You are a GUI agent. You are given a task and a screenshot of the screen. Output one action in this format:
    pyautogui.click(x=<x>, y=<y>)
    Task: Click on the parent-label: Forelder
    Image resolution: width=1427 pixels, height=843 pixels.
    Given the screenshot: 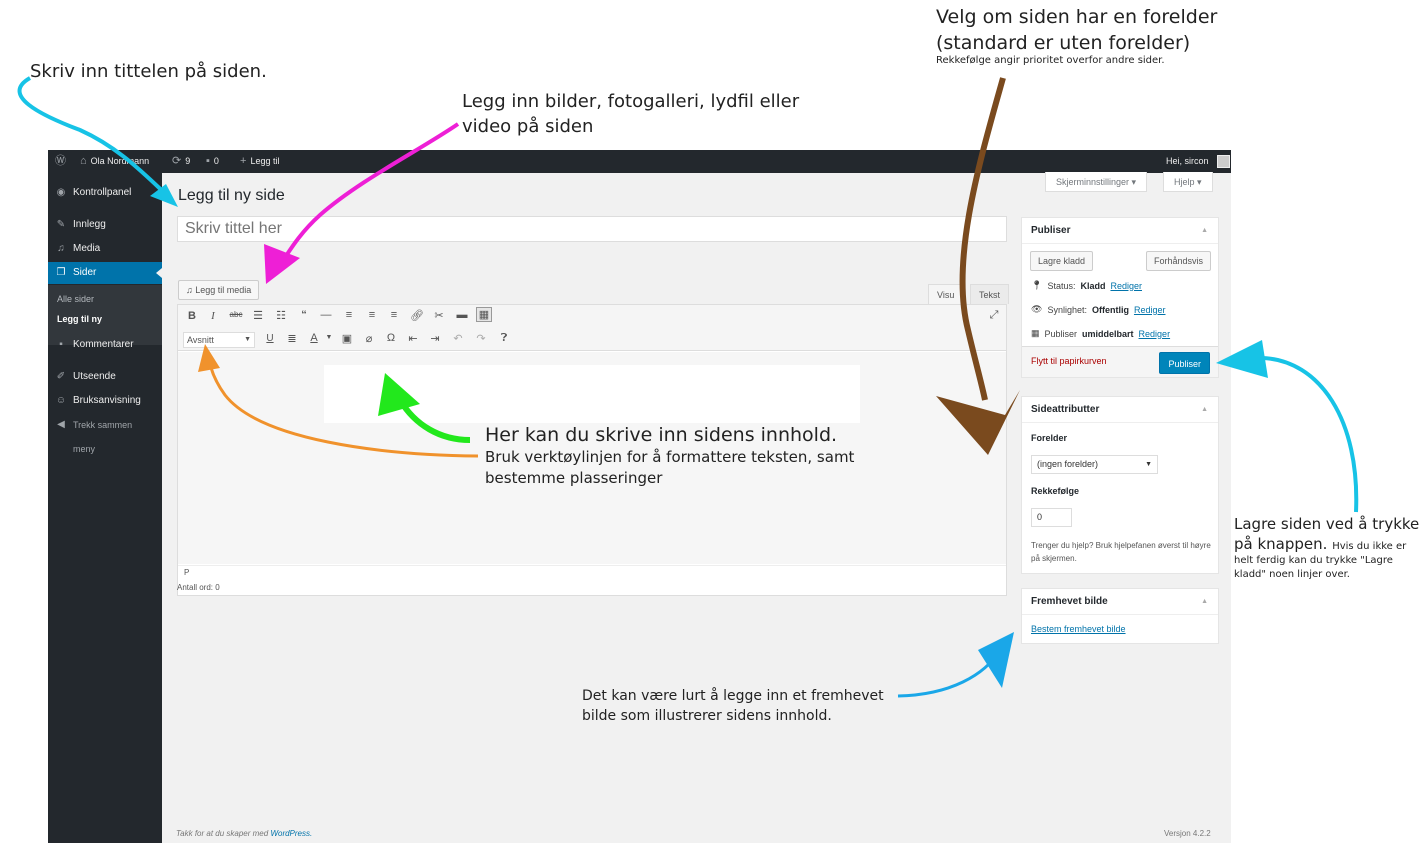 What is the action you would take?
    pyautogui.click(x=1049, y=438)
    